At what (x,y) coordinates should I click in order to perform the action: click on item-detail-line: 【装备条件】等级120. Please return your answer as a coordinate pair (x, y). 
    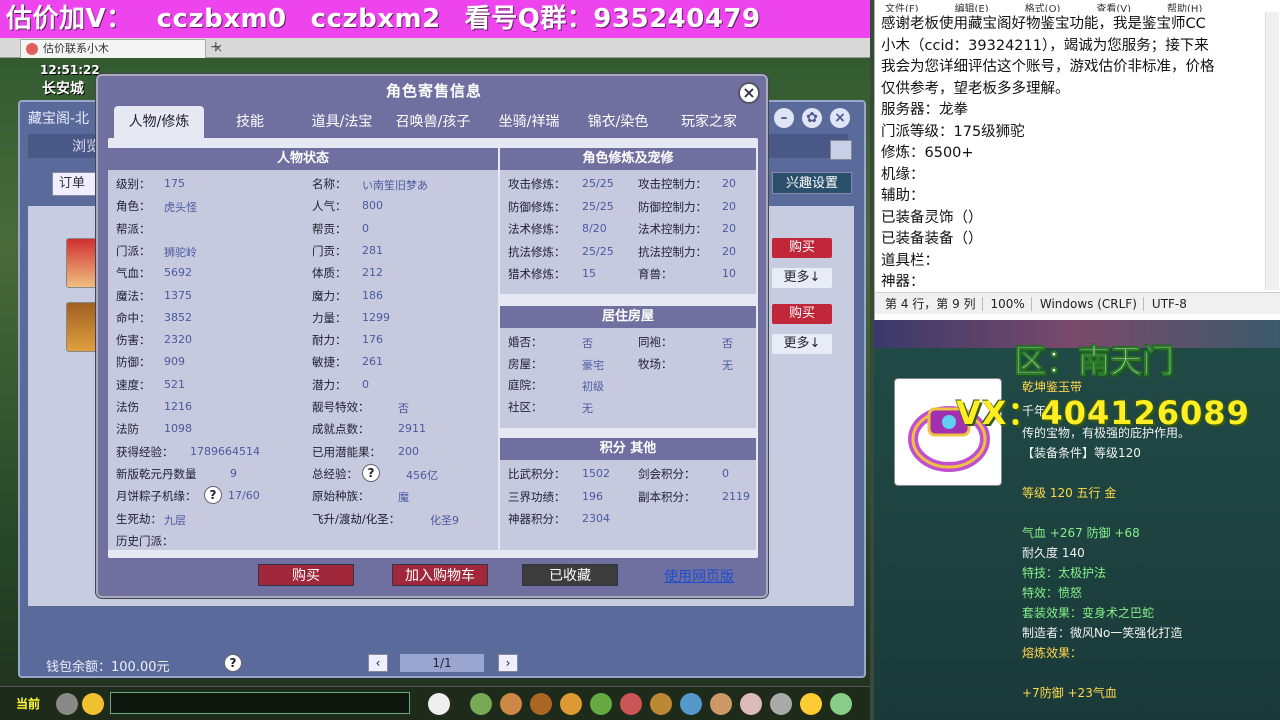
    Looking at the image, I should click on (1081, 453).